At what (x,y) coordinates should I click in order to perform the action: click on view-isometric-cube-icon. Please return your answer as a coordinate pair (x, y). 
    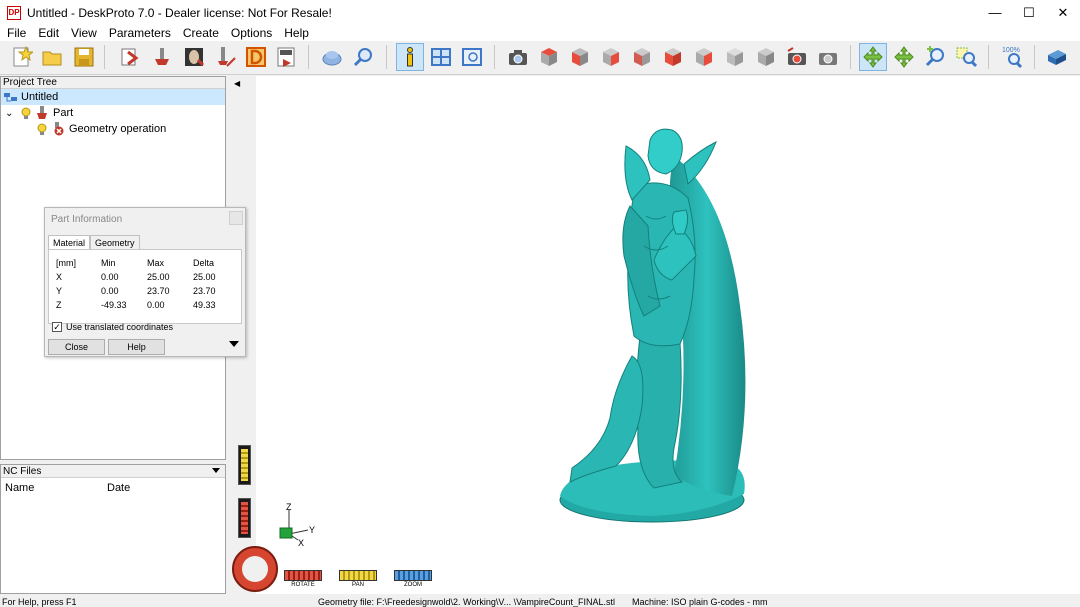
    Looking at the image, I should click on (735, 57).